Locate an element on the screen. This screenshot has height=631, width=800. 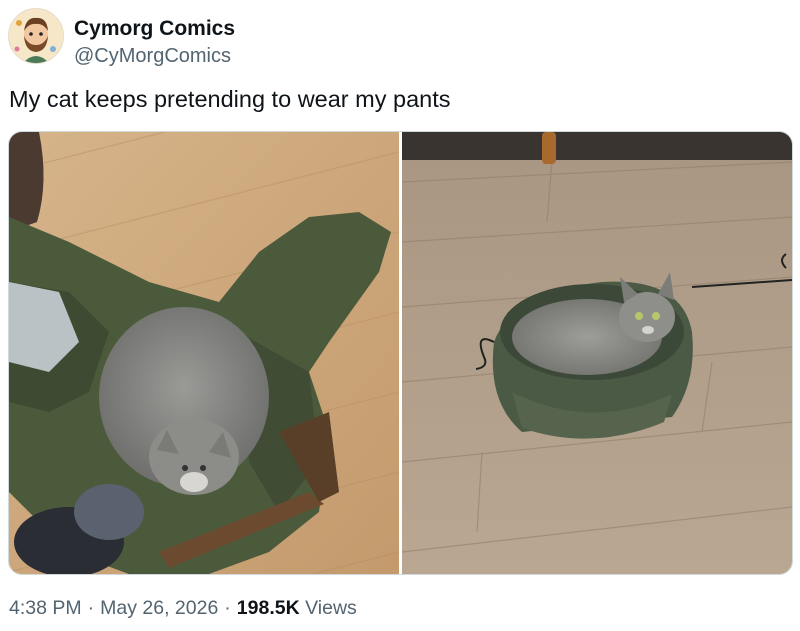
tweet-date: May 26, 2026 is located at coordinates (159, 608).